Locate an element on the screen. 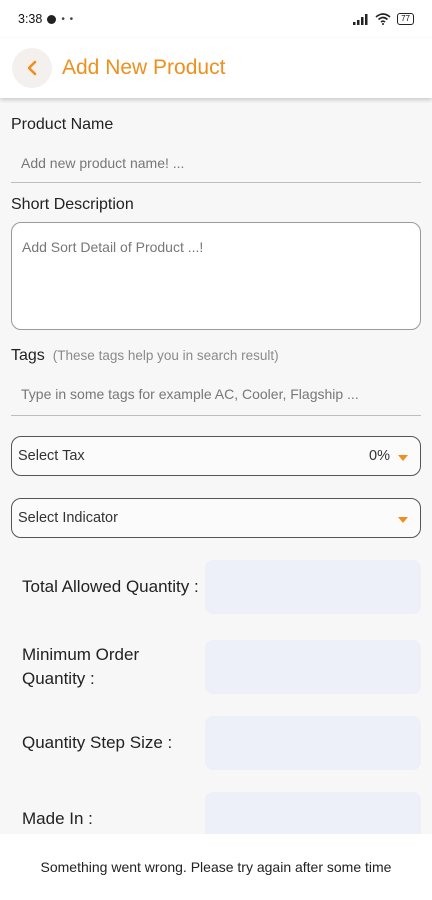 This screenshot has width=432, height=900. more-notifications-icon: • • is located at coordinates (68, 19).